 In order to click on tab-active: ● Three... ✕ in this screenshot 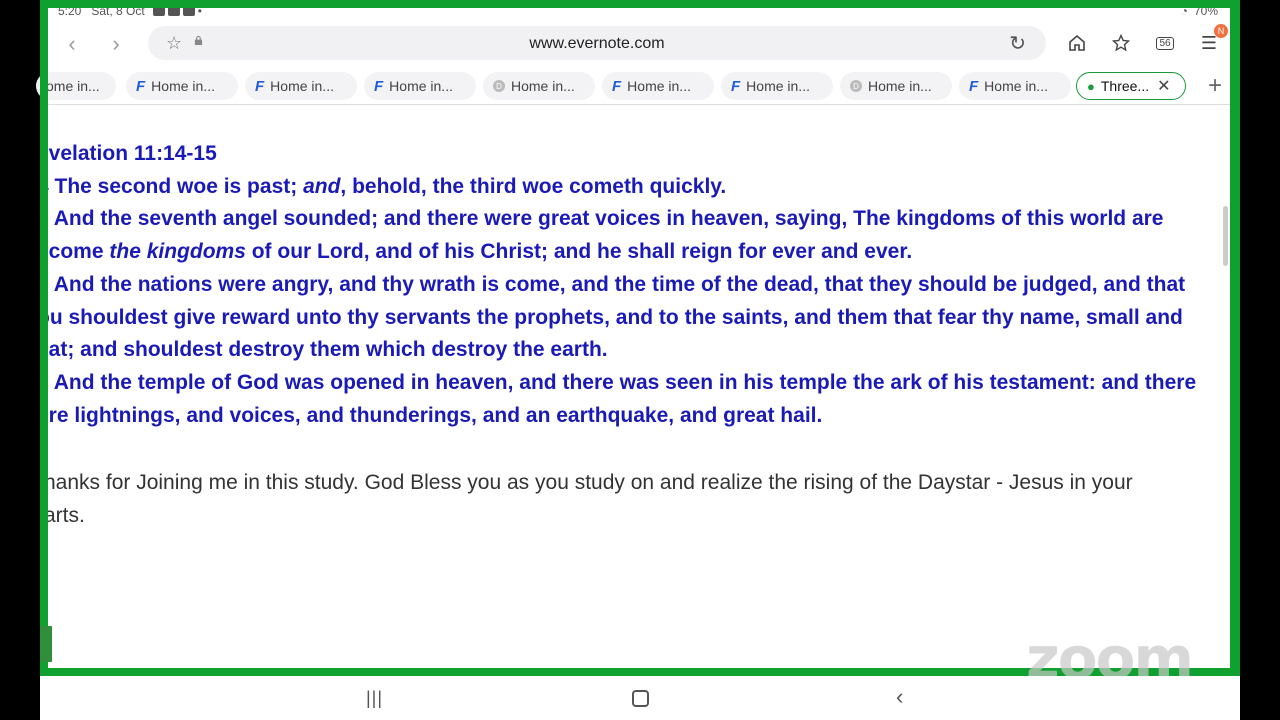, I will do `click(1131, 86)`.